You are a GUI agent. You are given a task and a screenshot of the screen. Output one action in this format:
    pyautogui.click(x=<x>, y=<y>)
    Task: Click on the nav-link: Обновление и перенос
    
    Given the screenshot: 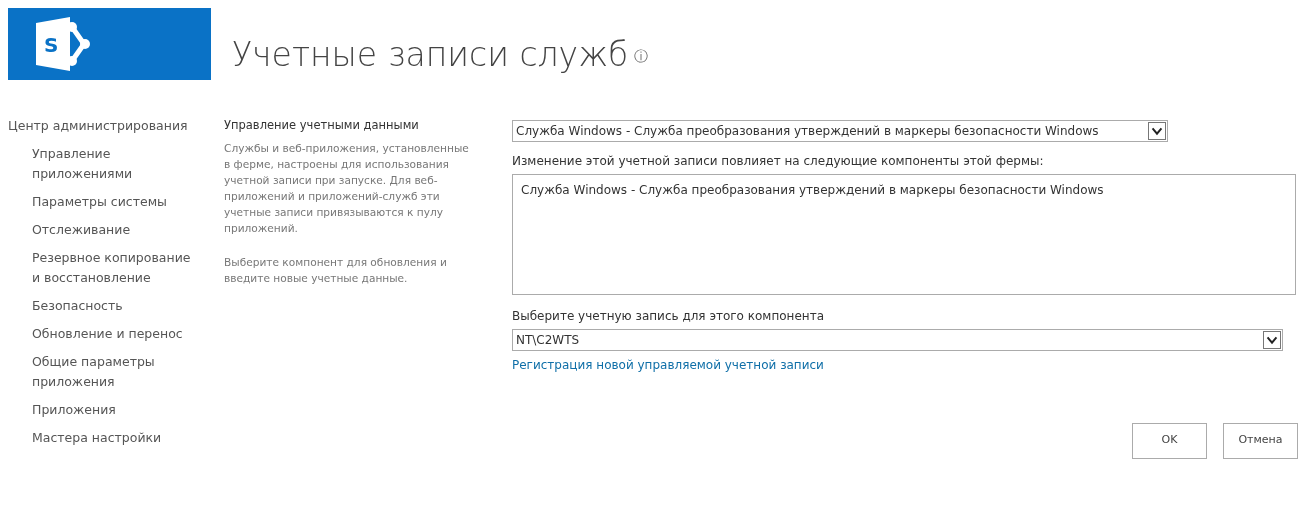 What is the action you would take?
    pyautogui.click(x=117, y=334)
    